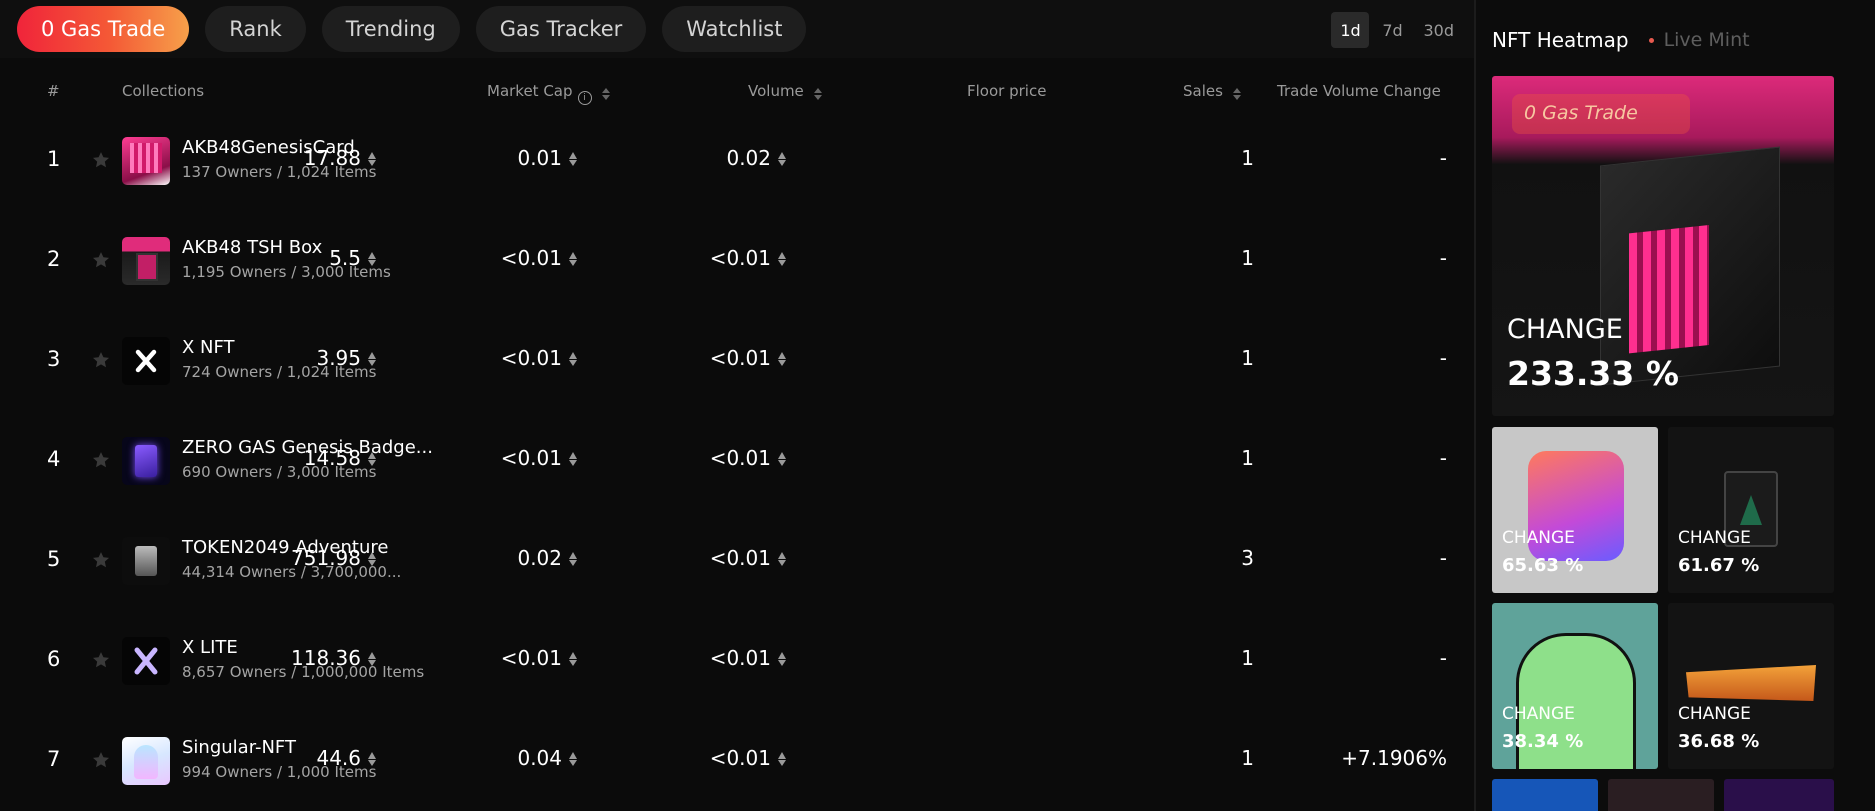 Image resolution: width=1875 pixels, height=811 pixels. I want to click on header-market-cap: Market Cap i, so click(548, 93).